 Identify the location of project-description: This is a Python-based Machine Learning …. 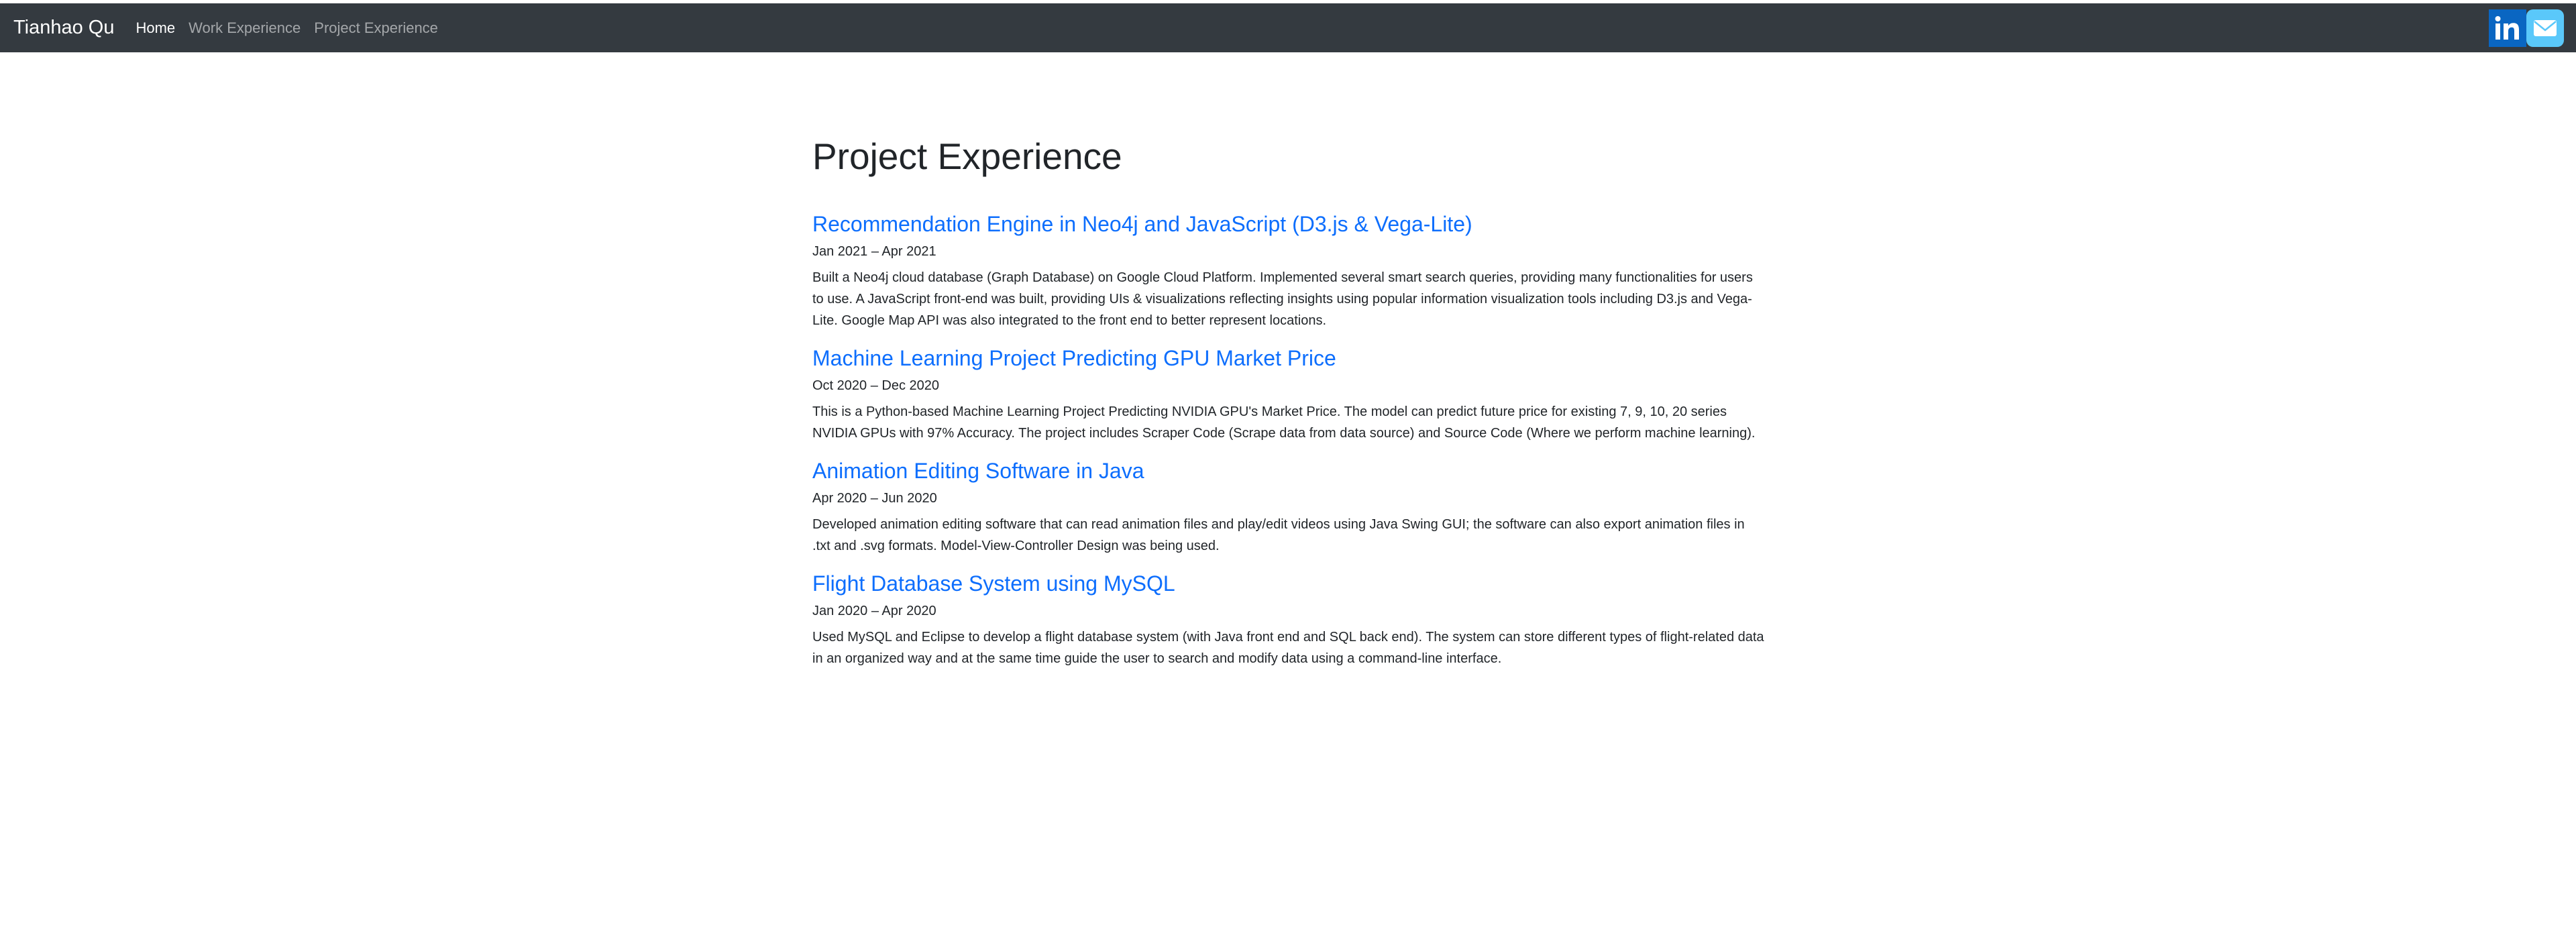
(1284, 422).